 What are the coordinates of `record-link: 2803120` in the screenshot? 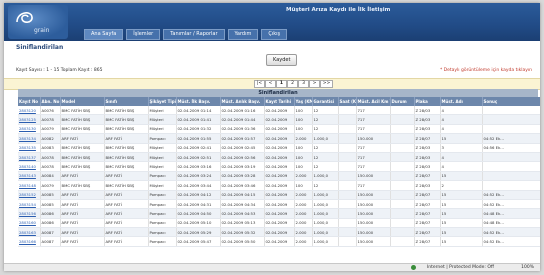 It's located at (29, 111).